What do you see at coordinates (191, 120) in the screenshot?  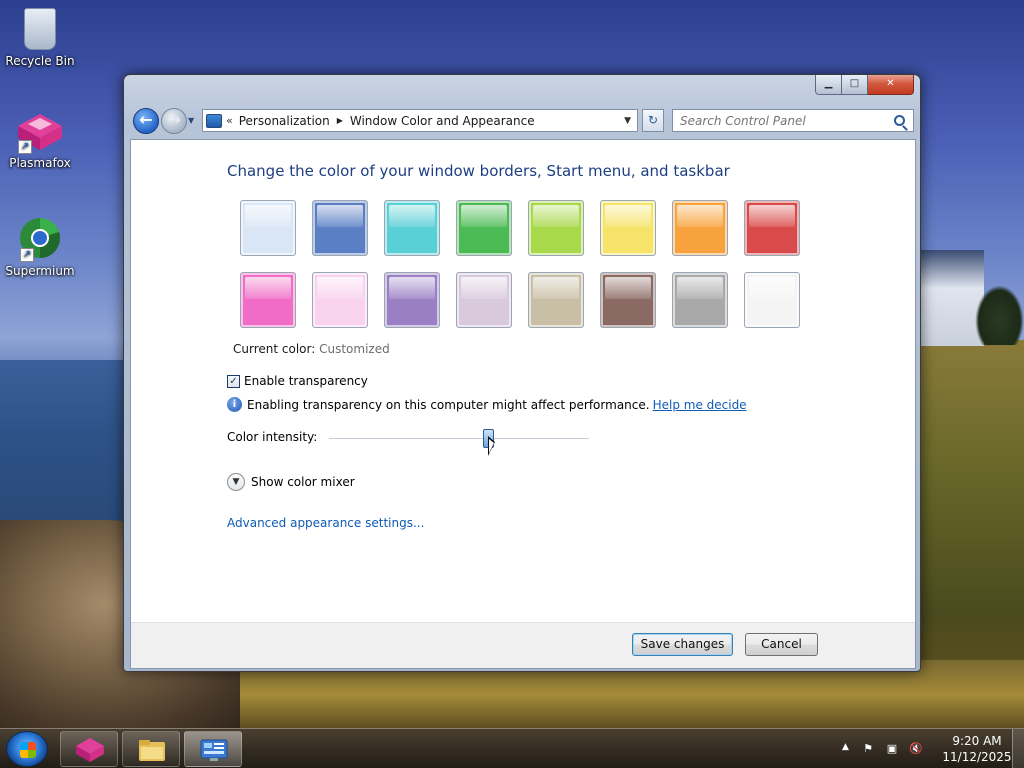 I see `recent-pages-dropdown-icon: ▼` at bounding box center [191, 120].